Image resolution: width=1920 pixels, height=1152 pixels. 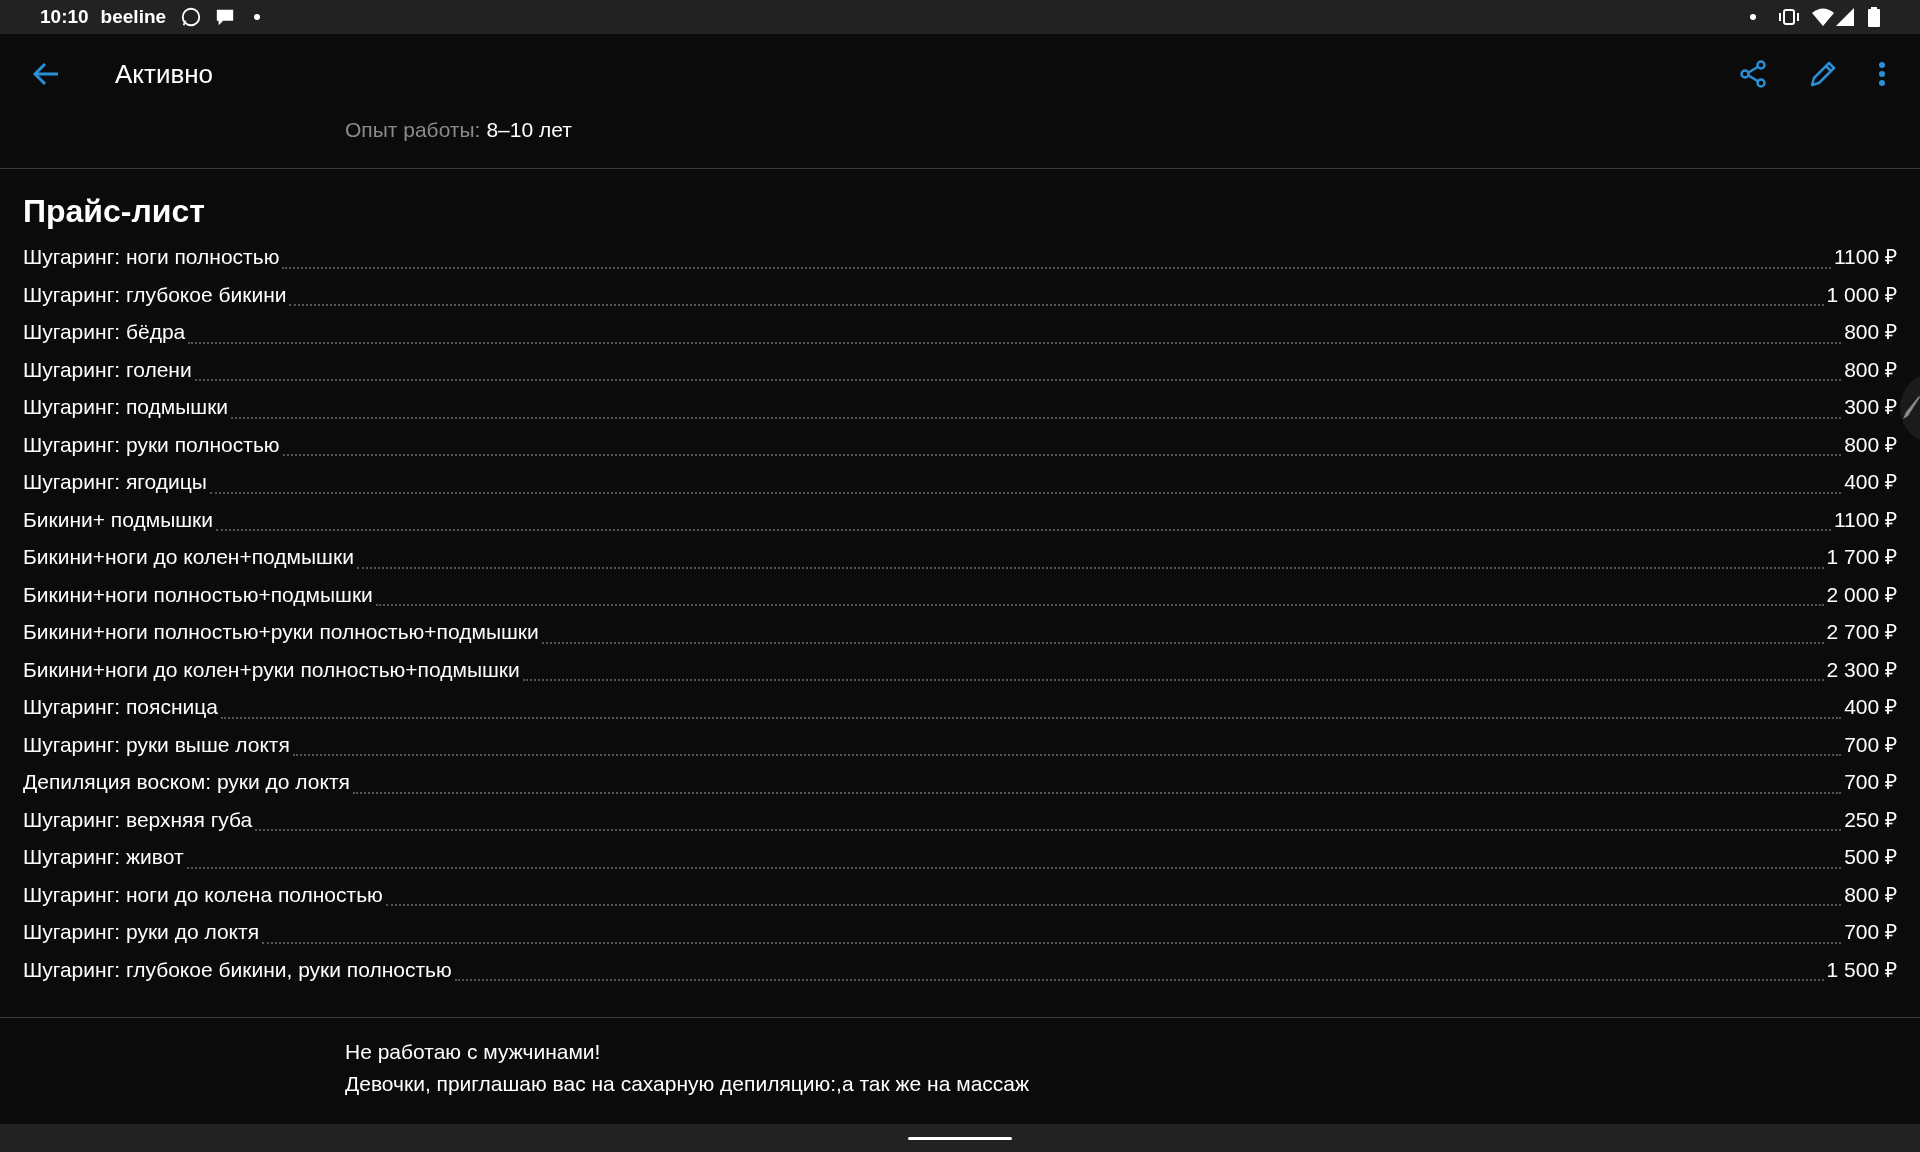 What do you see at coordinates (141, 932) in the screenshot?
I see `service-name: Шугаринг: руки до локтя` at bounding box center [141, 932].